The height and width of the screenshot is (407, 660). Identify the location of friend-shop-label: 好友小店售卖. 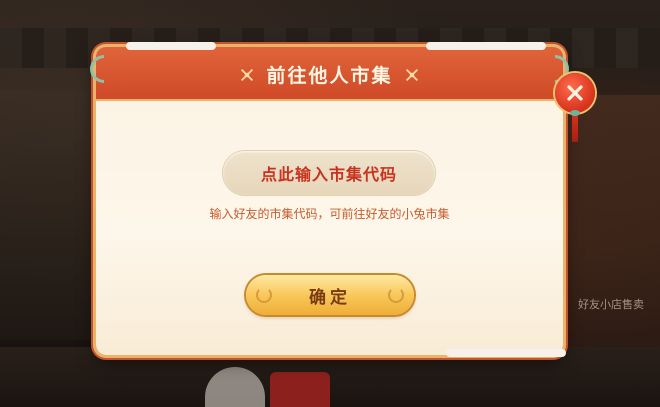
(611, 304).